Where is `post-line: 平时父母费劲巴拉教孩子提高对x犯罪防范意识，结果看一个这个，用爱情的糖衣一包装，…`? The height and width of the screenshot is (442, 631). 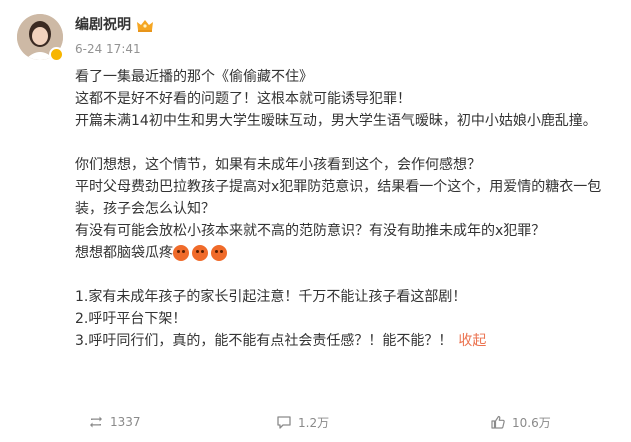 post-line: 平时父母费劲巴拉教孩子提高对x犯罪防范意识，结果看一个这个，用爱情的糖衣一包装，… is located at coordinates (338, 198).